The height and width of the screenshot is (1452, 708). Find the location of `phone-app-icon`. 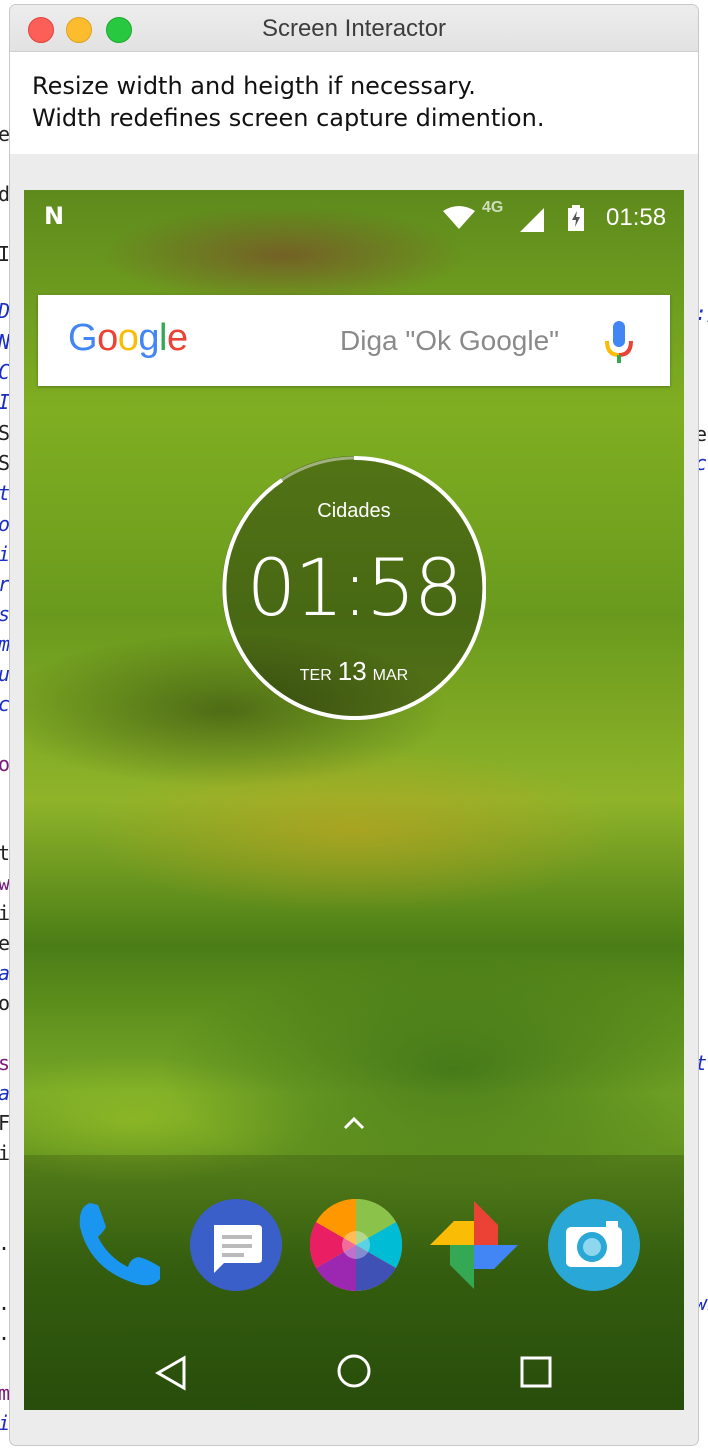

phone-app-icon is located at coordinates (116, 1245).